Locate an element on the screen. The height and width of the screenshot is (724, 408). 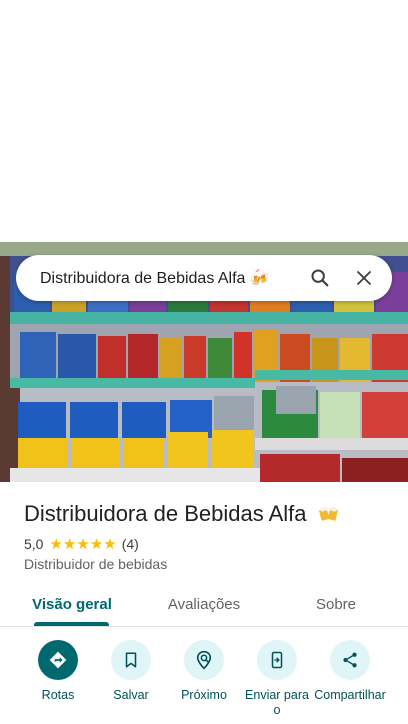
tab-active-indicator is located at coordinates (71, 624).